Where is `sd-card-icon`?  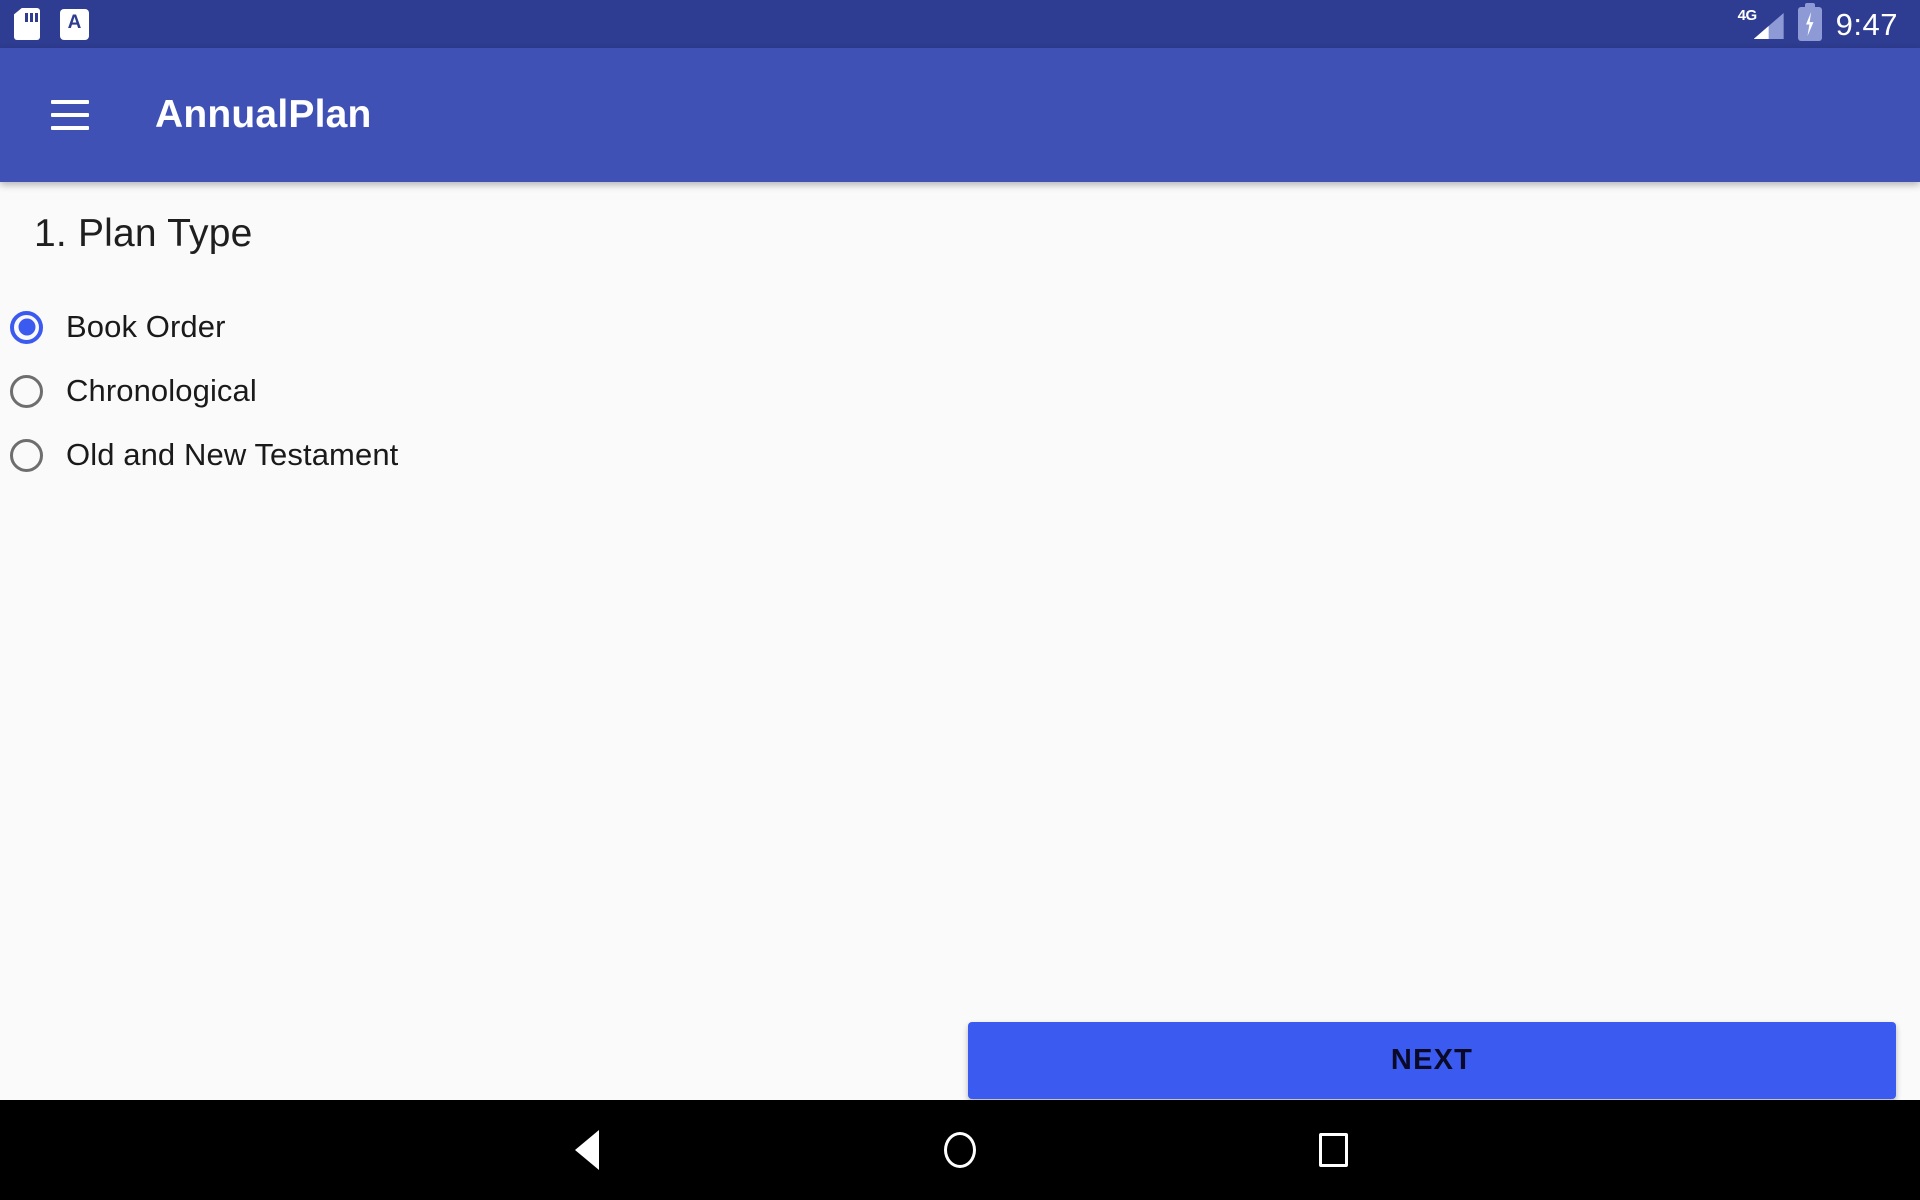
sd-card-icon is located at coordinates (27, 24).